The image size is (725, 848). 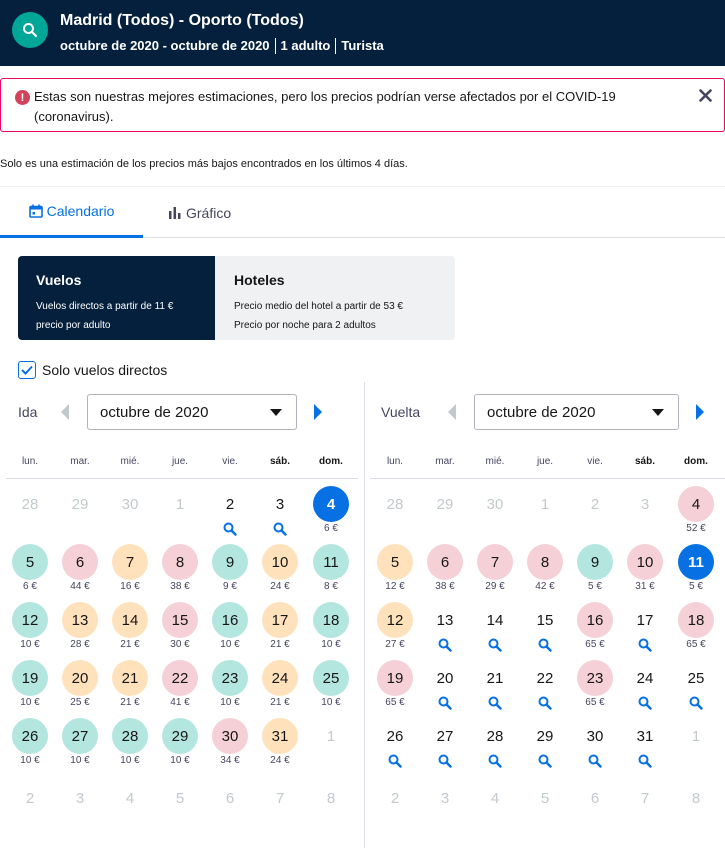 What do you see at coordinates (705, 95) in the screenshot?
I see `close-icon` at bounding box center [705, 95].